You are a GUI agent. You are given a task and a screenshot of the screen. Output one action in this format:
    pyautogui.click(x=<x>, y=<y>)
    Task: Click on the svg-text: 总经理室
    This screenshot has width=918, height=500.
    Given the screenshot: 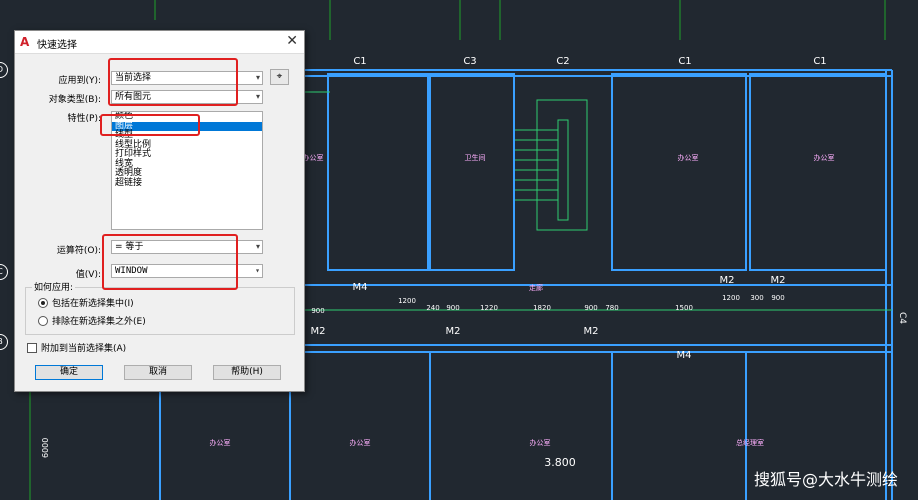 What is the action you would take?
    pyautogui.click(x=750, y=442)
    